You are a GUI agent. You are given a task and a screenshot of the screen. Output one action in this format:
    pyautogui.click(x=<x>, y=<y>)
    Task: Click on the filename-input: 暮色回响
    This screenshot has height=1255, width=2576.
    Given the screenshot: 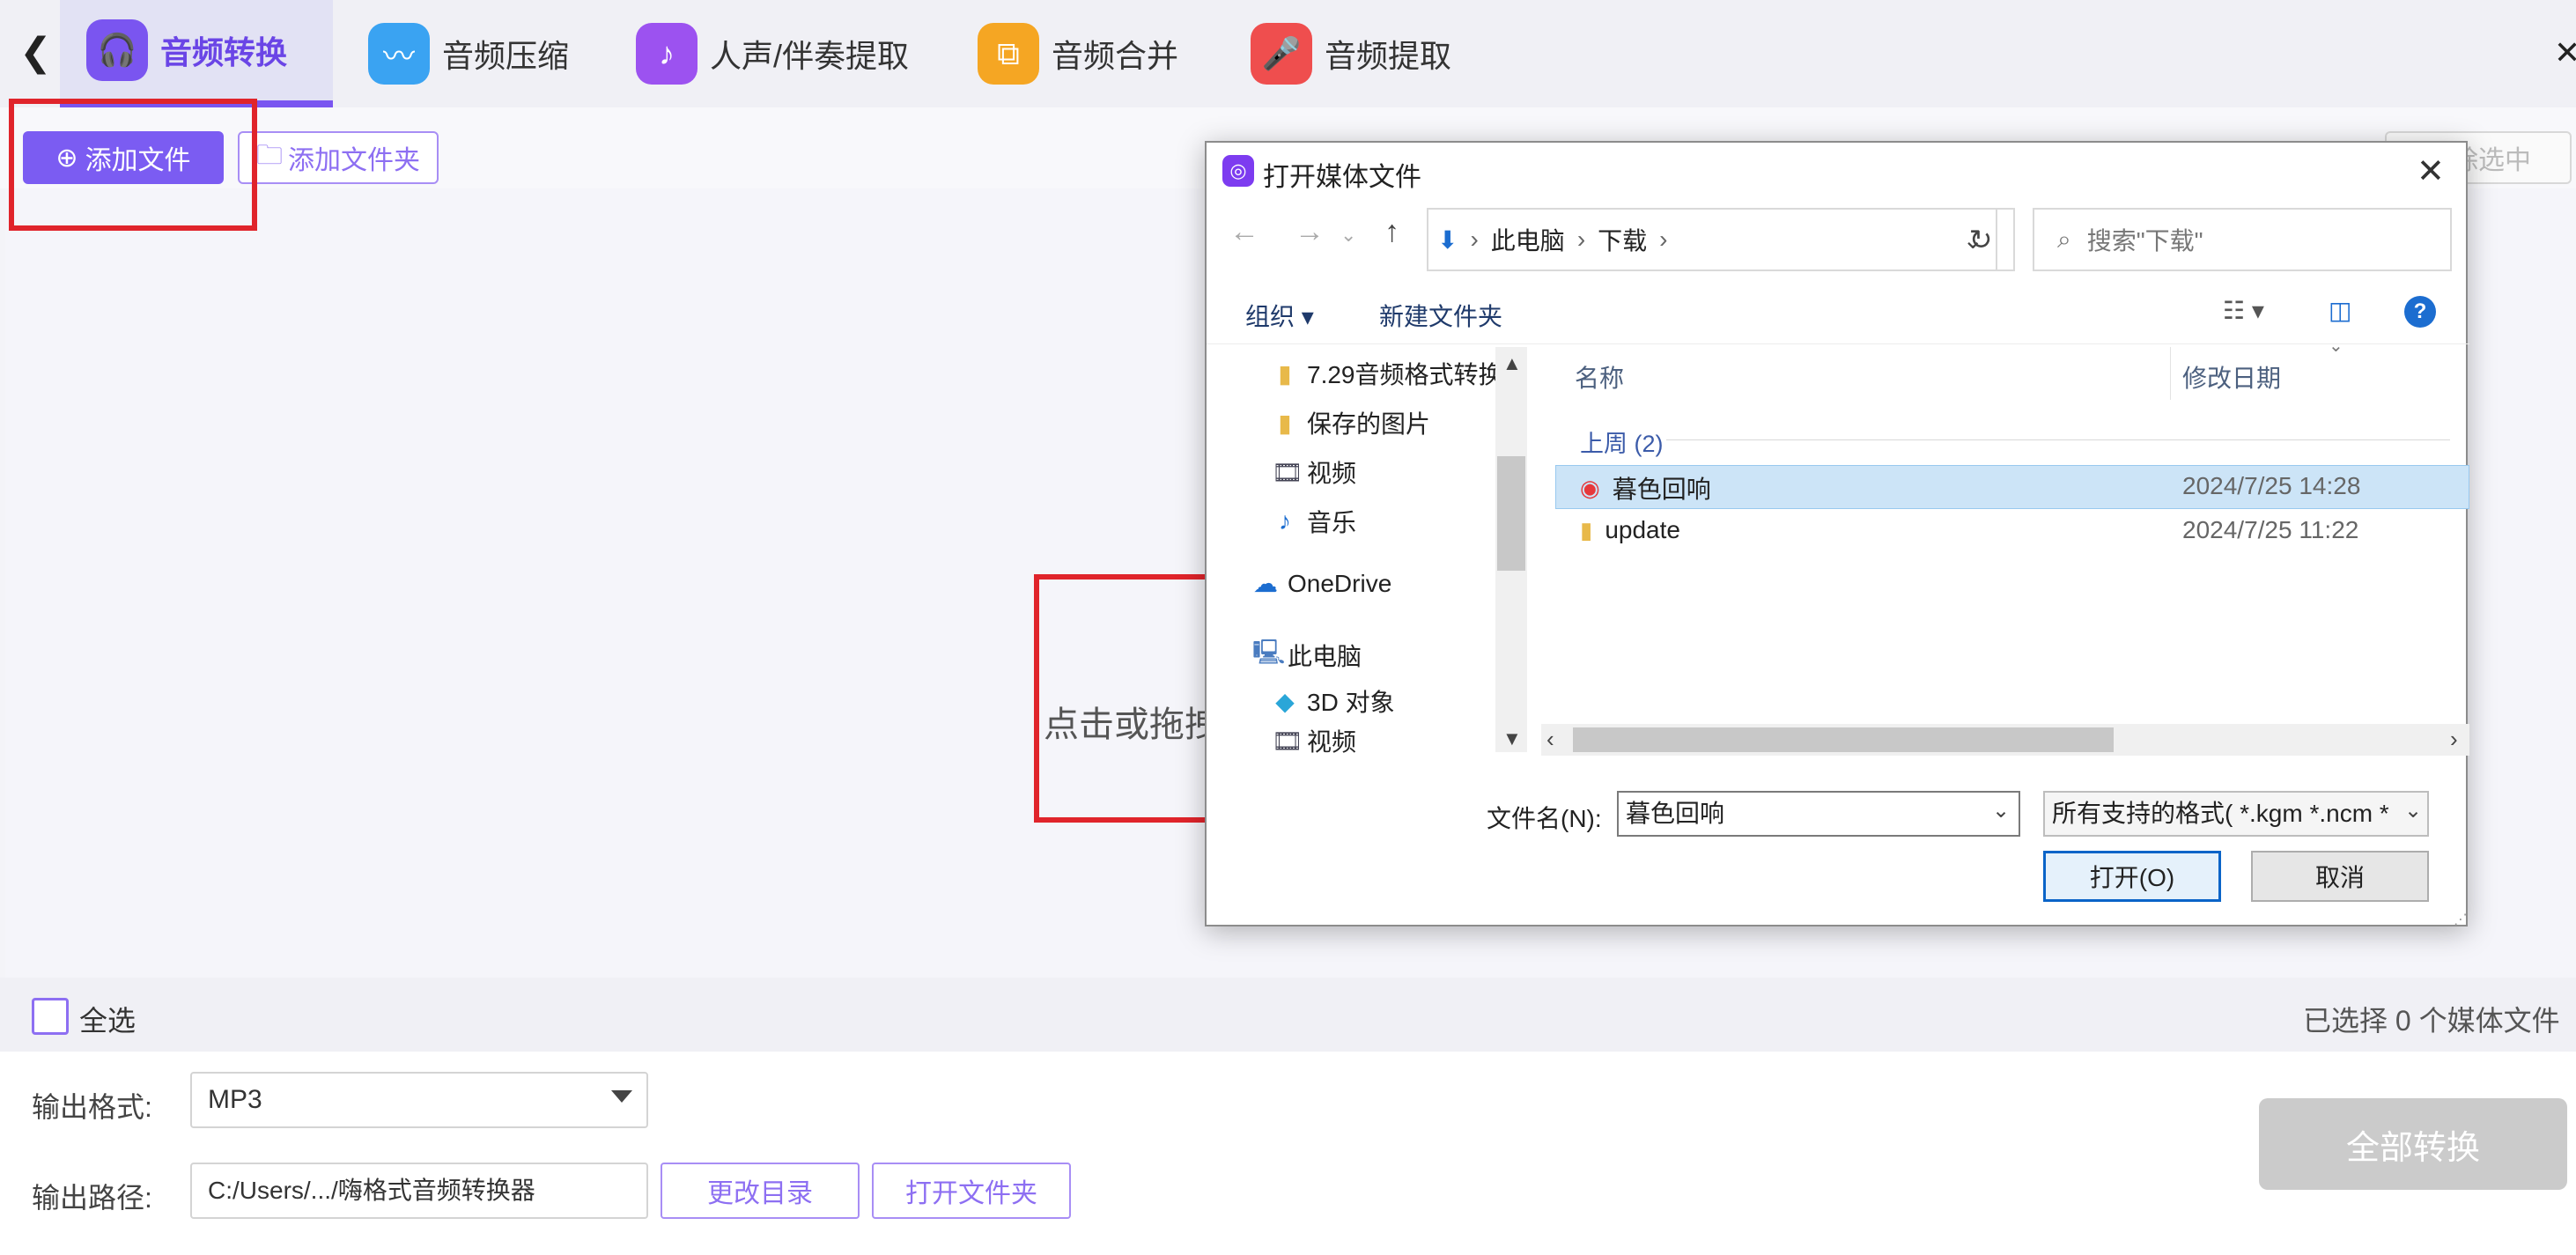 What is the action you would take?
    pyautogui.click(x=1818, y=814)
    